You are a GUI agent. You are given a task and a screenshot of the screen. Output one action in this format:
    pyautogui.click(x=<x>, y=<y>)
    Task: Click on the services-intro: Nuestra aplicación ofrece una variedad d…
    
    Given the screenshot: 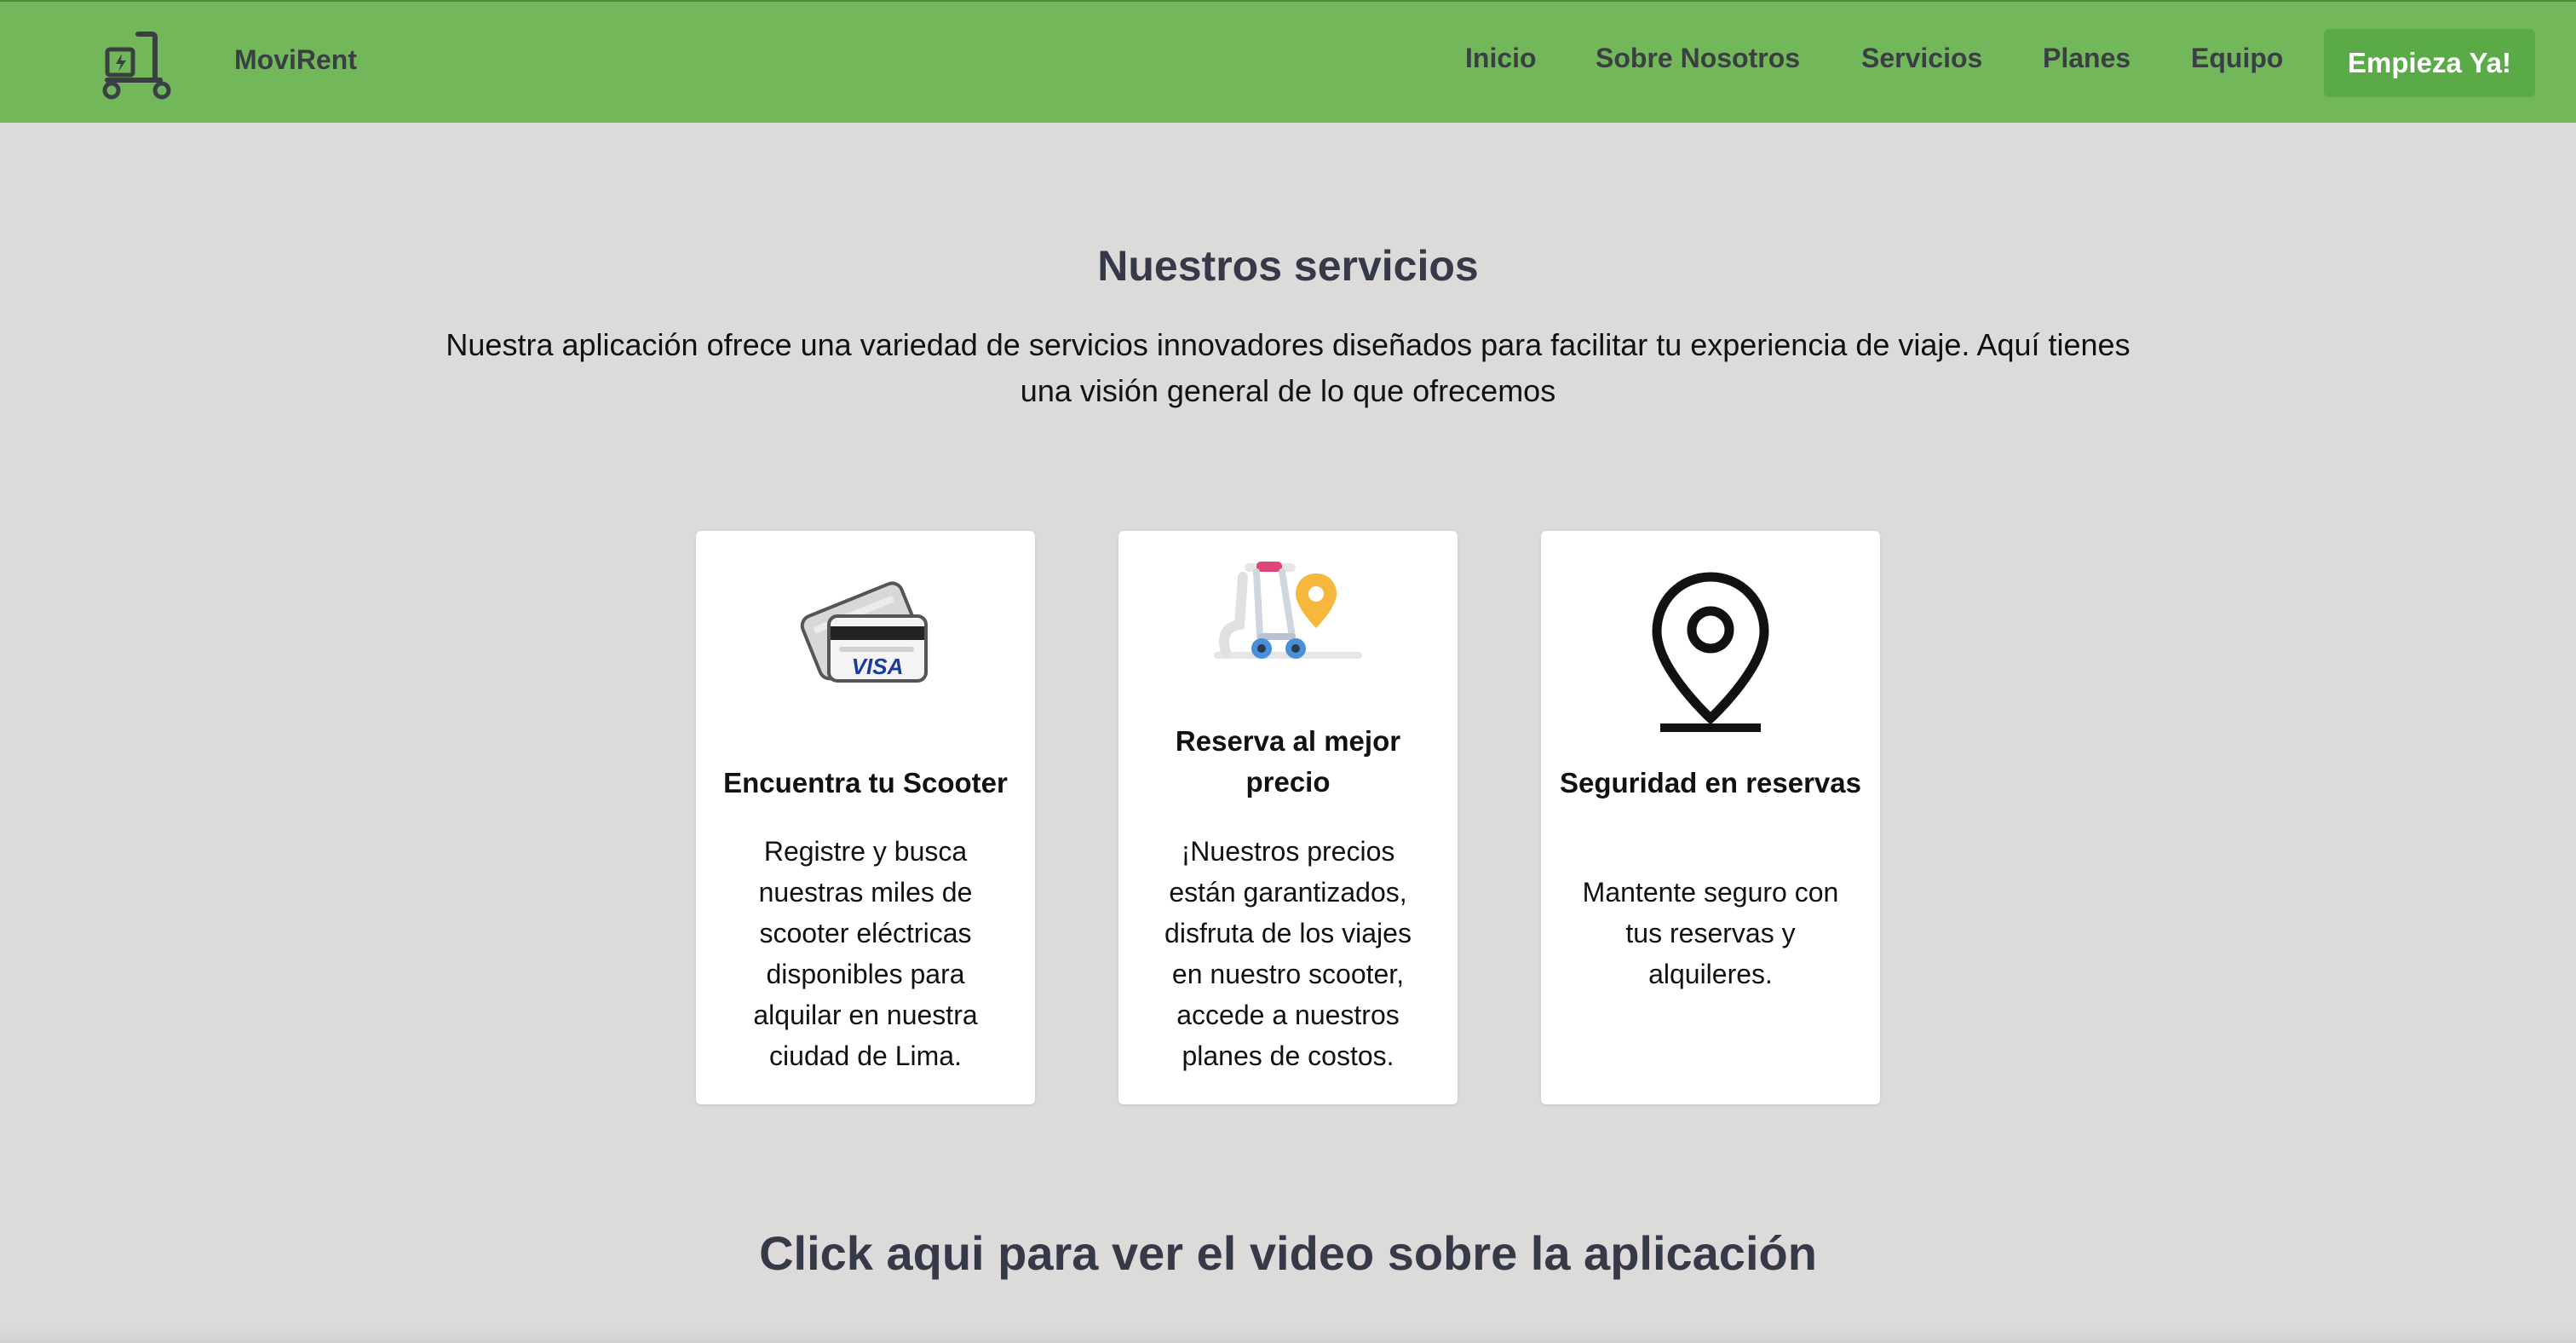 What is the action you would take?
    pyautogui.click(x=1288, y=367)
    